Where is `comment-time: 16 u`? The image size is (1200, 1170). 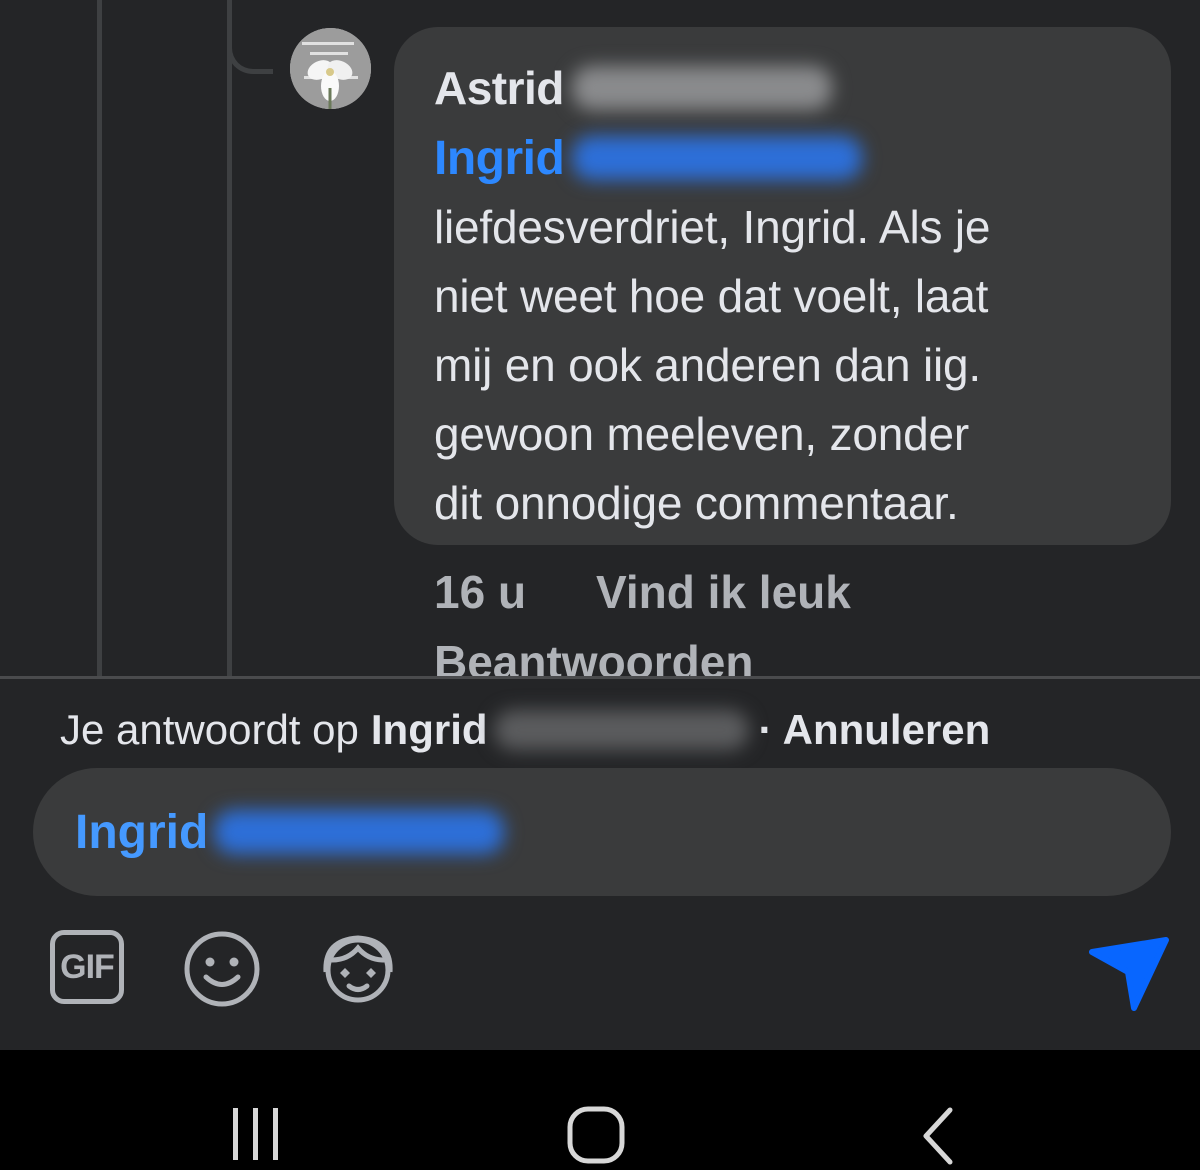
comment-time: 16 u is located at coordinates (480, 592).